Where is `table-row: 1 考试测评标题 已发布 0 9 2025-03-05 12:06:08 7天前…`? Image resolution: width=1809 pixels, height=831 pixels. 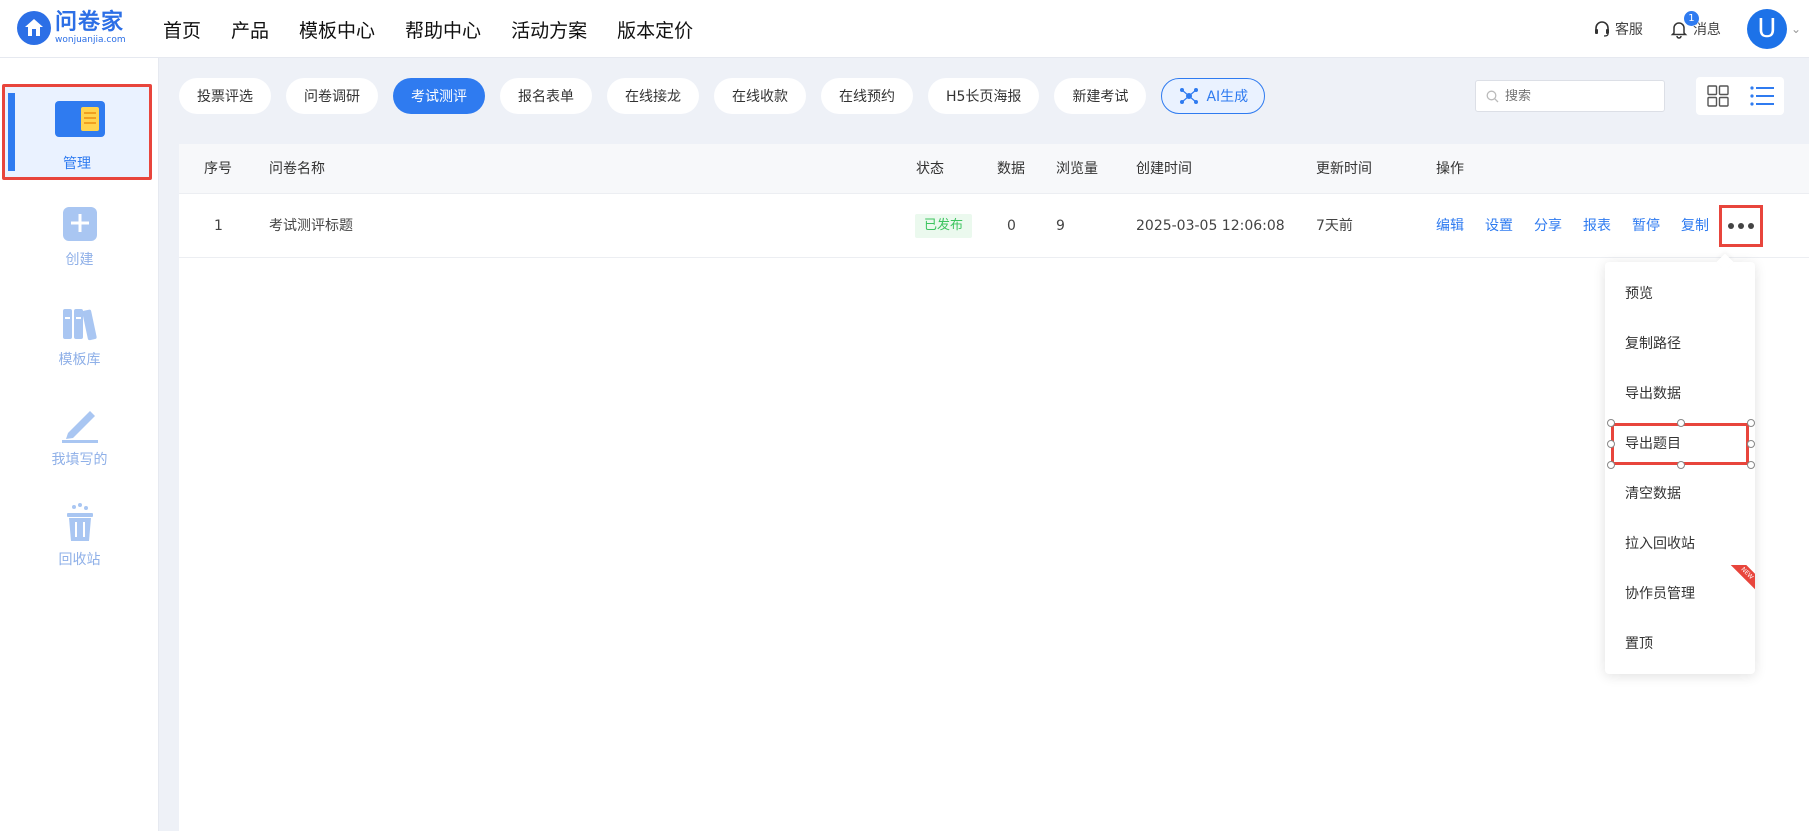 table-row: 1 考试测评标题 已发布 0 9 2025-03-05 12:06:08 7天前… is located at coordinates (994, 226).